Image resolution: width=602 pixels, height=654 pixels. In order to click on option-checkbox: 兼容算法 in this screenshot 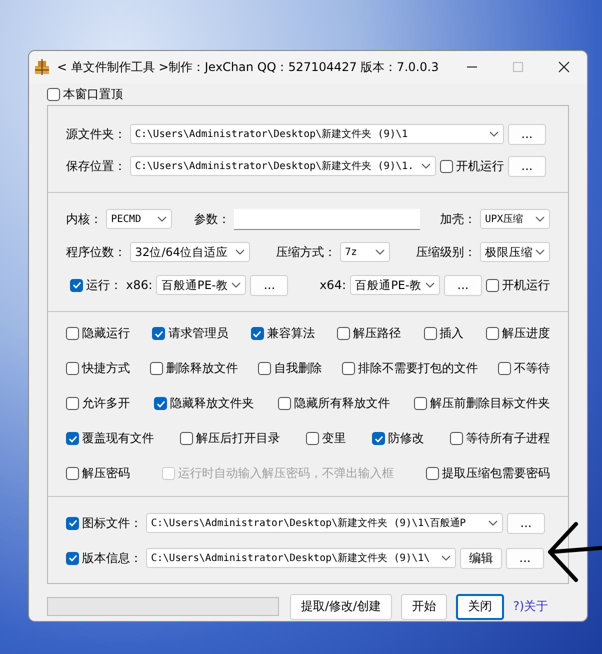, I will do `click(282, 333)`.